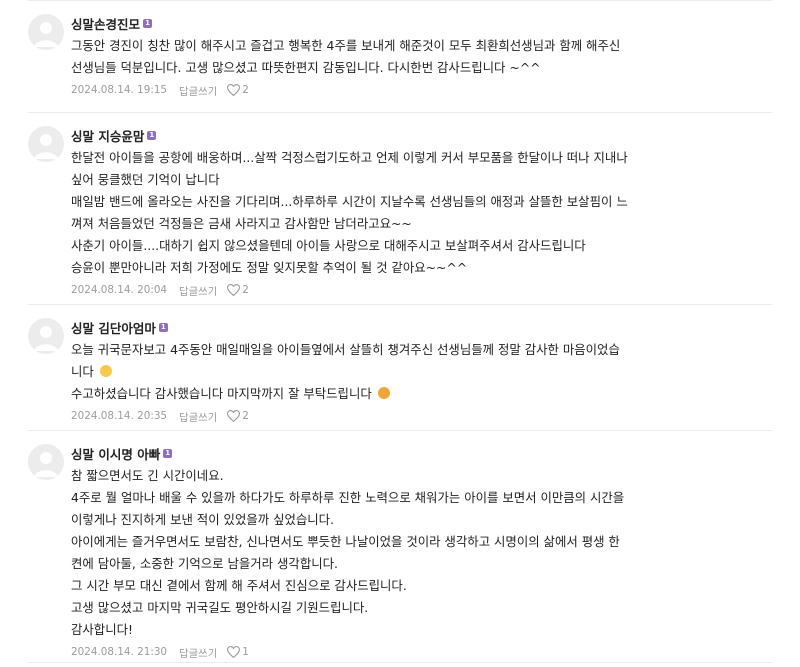 The width and height of the screenshot is (800, 667). Describe the element at coordinates (204, 563) in the screenshot. I see `comment-line: 켠에 담아둘, 소중한 기억으로 남을거라 생각합니다.` at that location.